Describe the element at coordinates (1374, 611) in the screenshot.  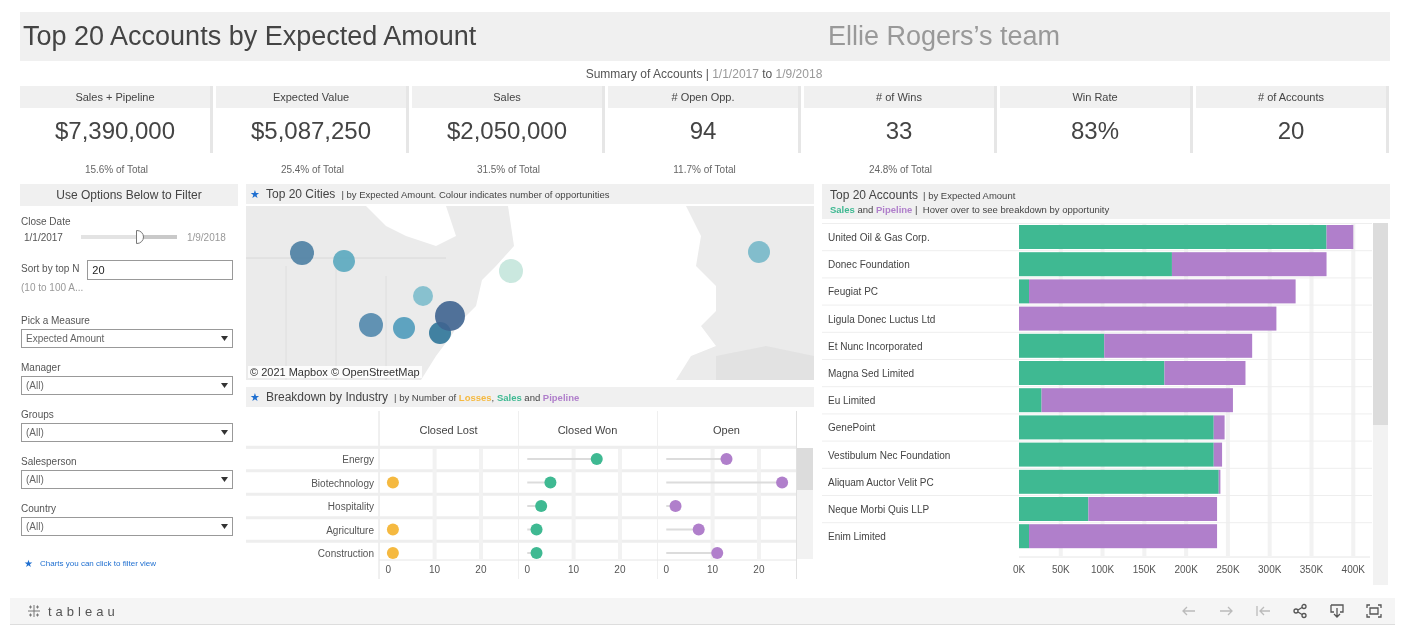
I see `fullscreen-icon` at that location.